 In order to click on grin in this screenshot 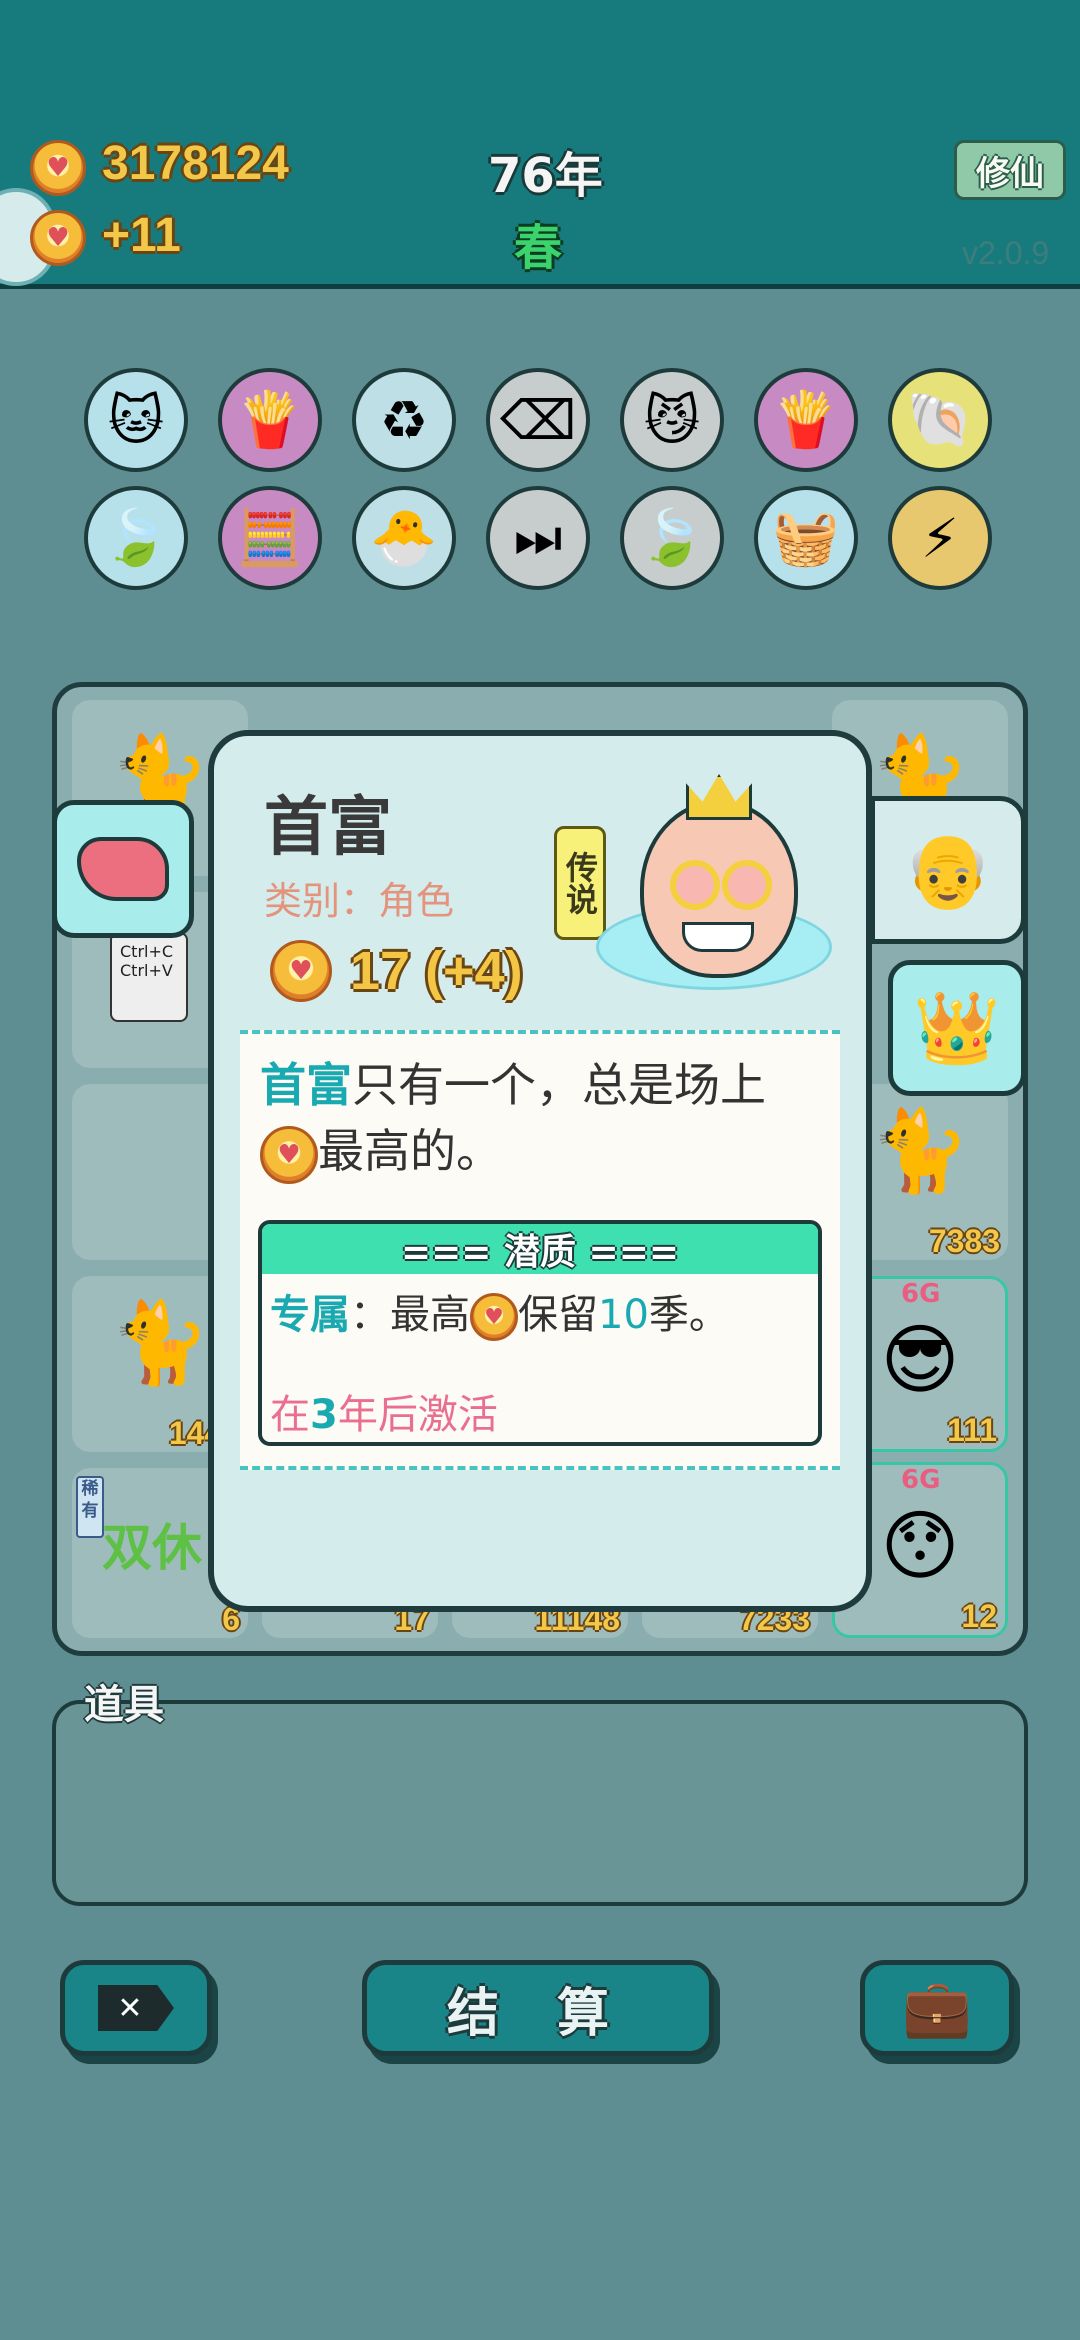, I will do `click(718, 937)`.